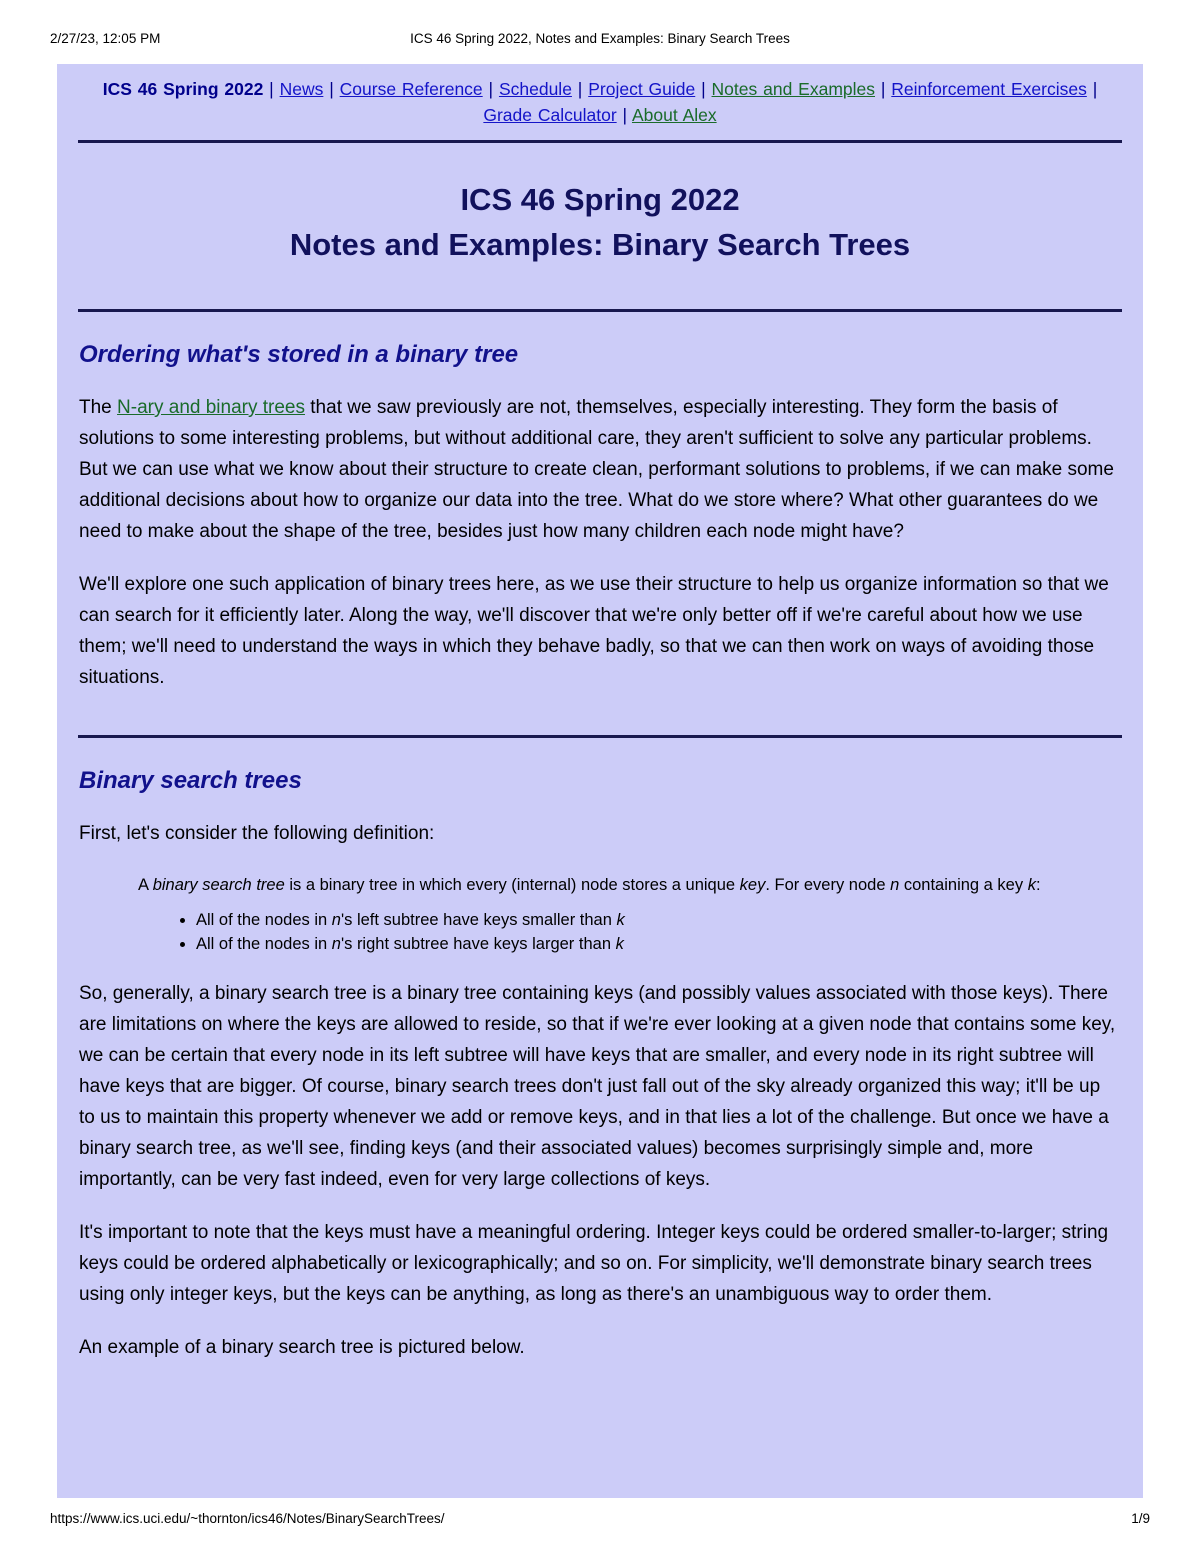 This screenshot has width=1200, height=1553. What do you see at coordinates (600, 141) in the screenshot?
I see `header-divider` at bounding box center [600, 141].